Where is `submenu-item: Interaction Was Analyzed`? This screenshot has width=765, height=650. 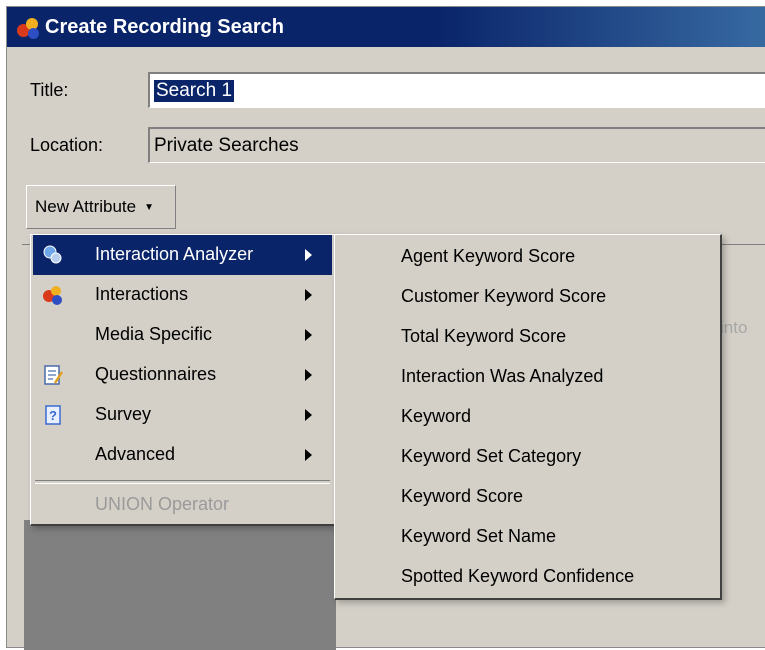 submenu-item: Interaction Was Analyzed is located at coordinates (527, 377).